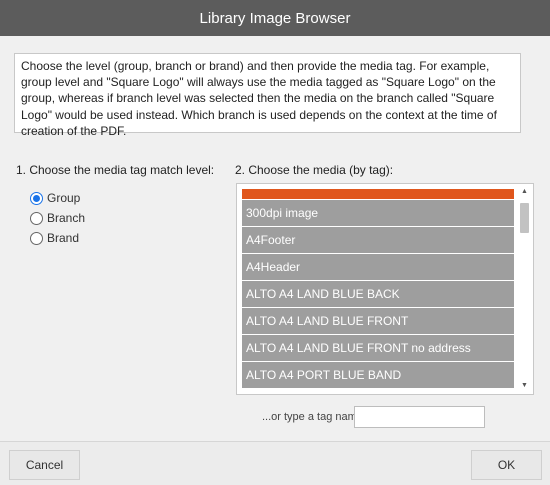  I want to click on tag-name-label: ...or type a tag name:, so click(314, 417).